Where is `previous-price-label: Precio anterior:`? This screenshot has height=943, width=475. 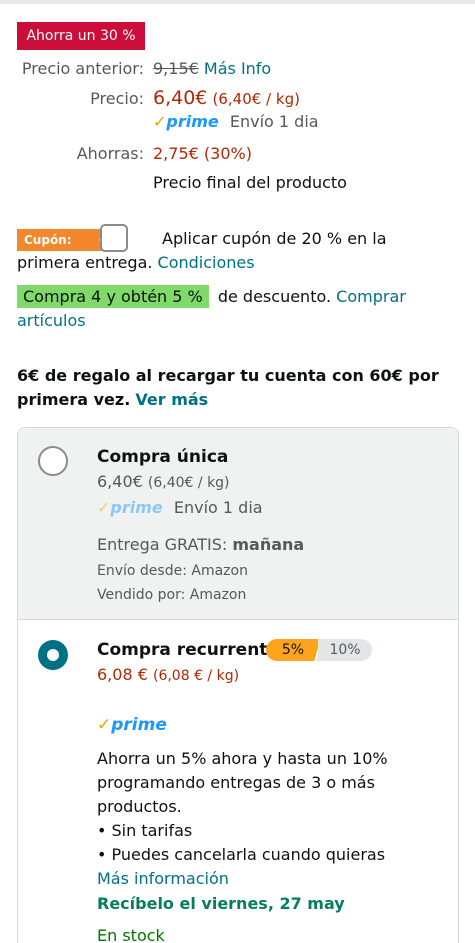 previous-price-label: Precio anterior: is located at coordinates (82, 68).